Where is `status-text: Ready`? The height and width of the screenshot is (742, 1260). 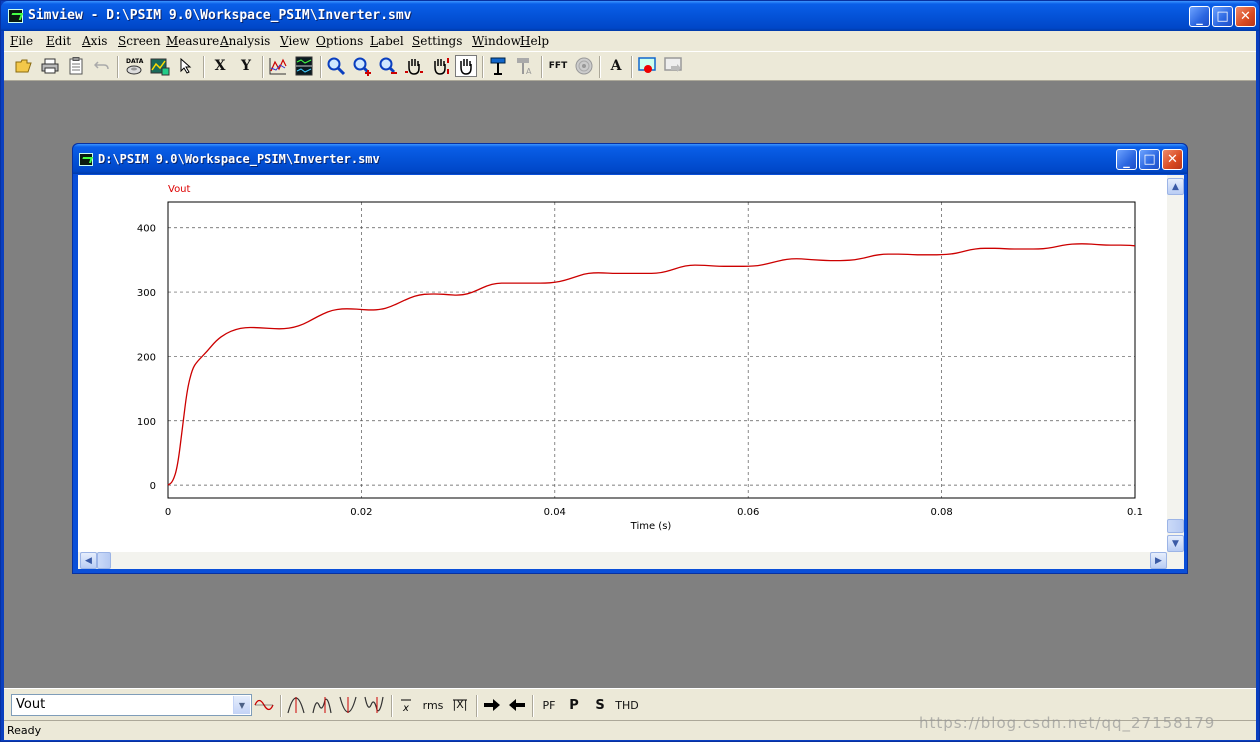
status-text: Ready is located at coordinates (24, 730).